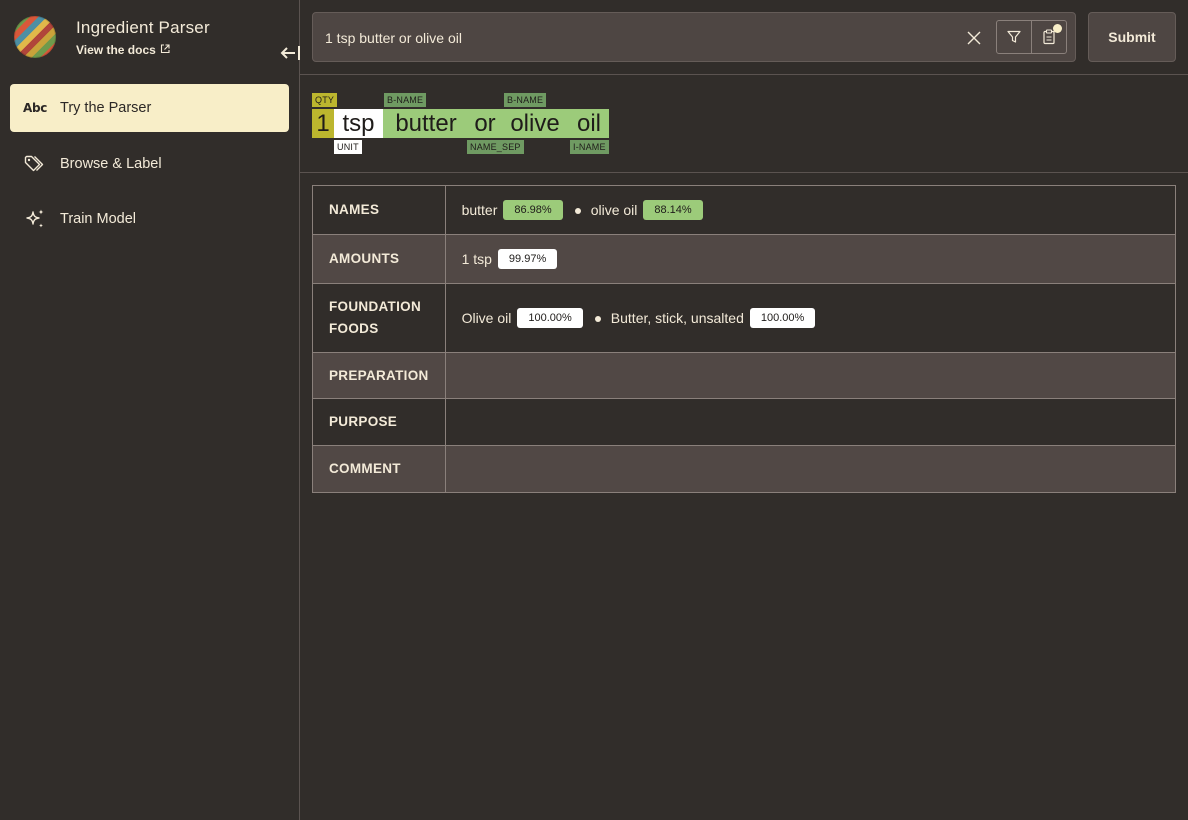  I want to click on amount-item: 1 tsp 99.97%, so click(510, 259).